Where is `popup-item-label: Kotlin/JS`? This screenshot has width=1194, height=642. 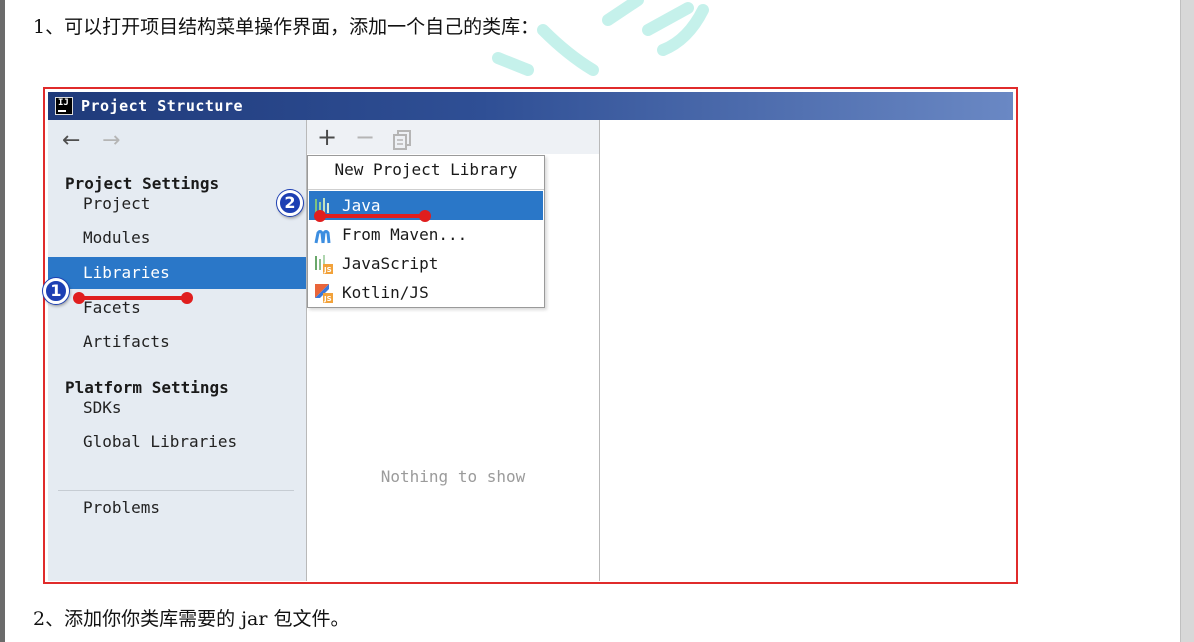 popup-item-label: Kotlin/JS is located at coordinates (385, 292).